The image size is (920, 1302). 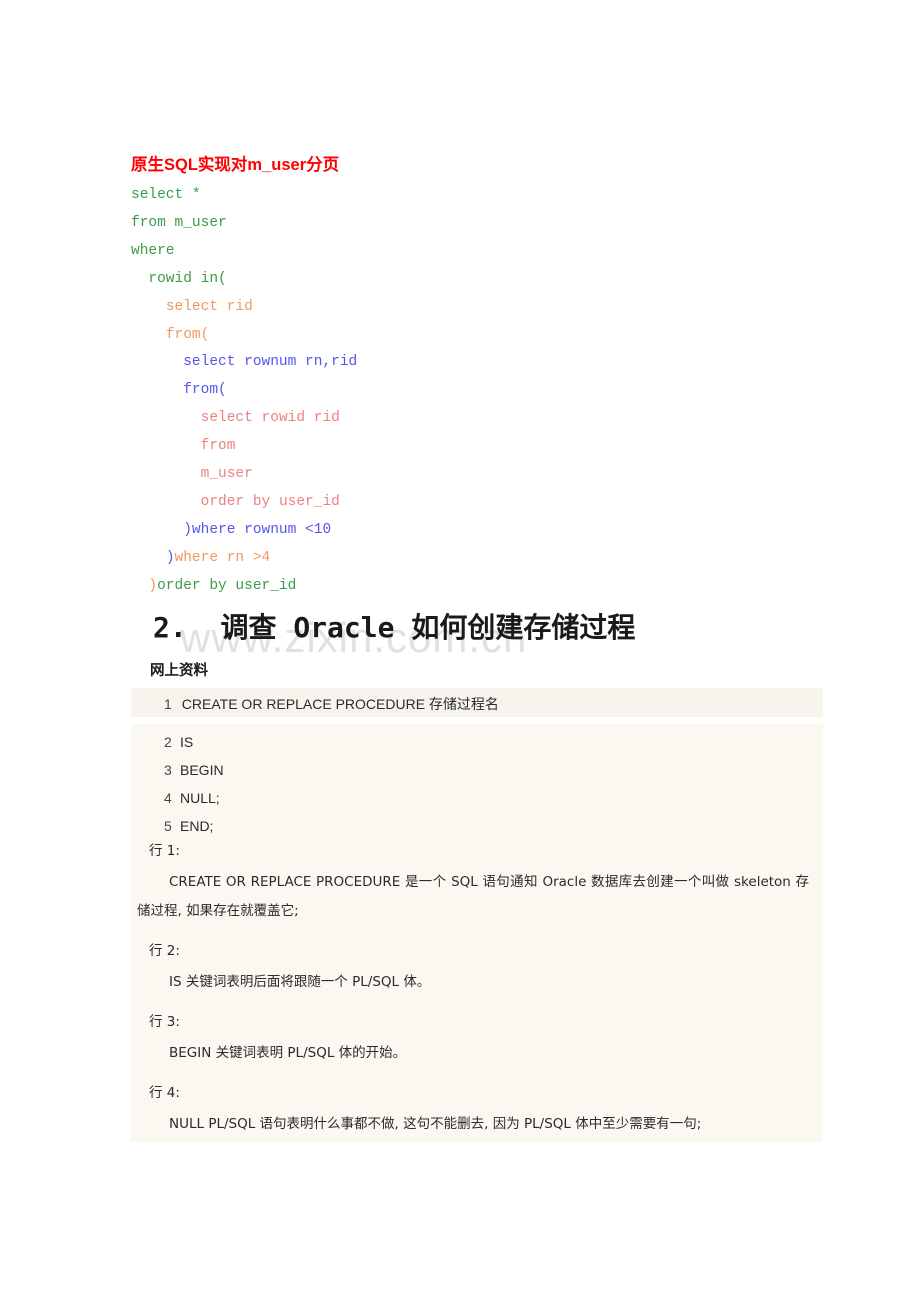 What do you see at coordinates (168, 770) in the screenshot?
I see `code-line-number: 3` at bounding box center [168, 770].